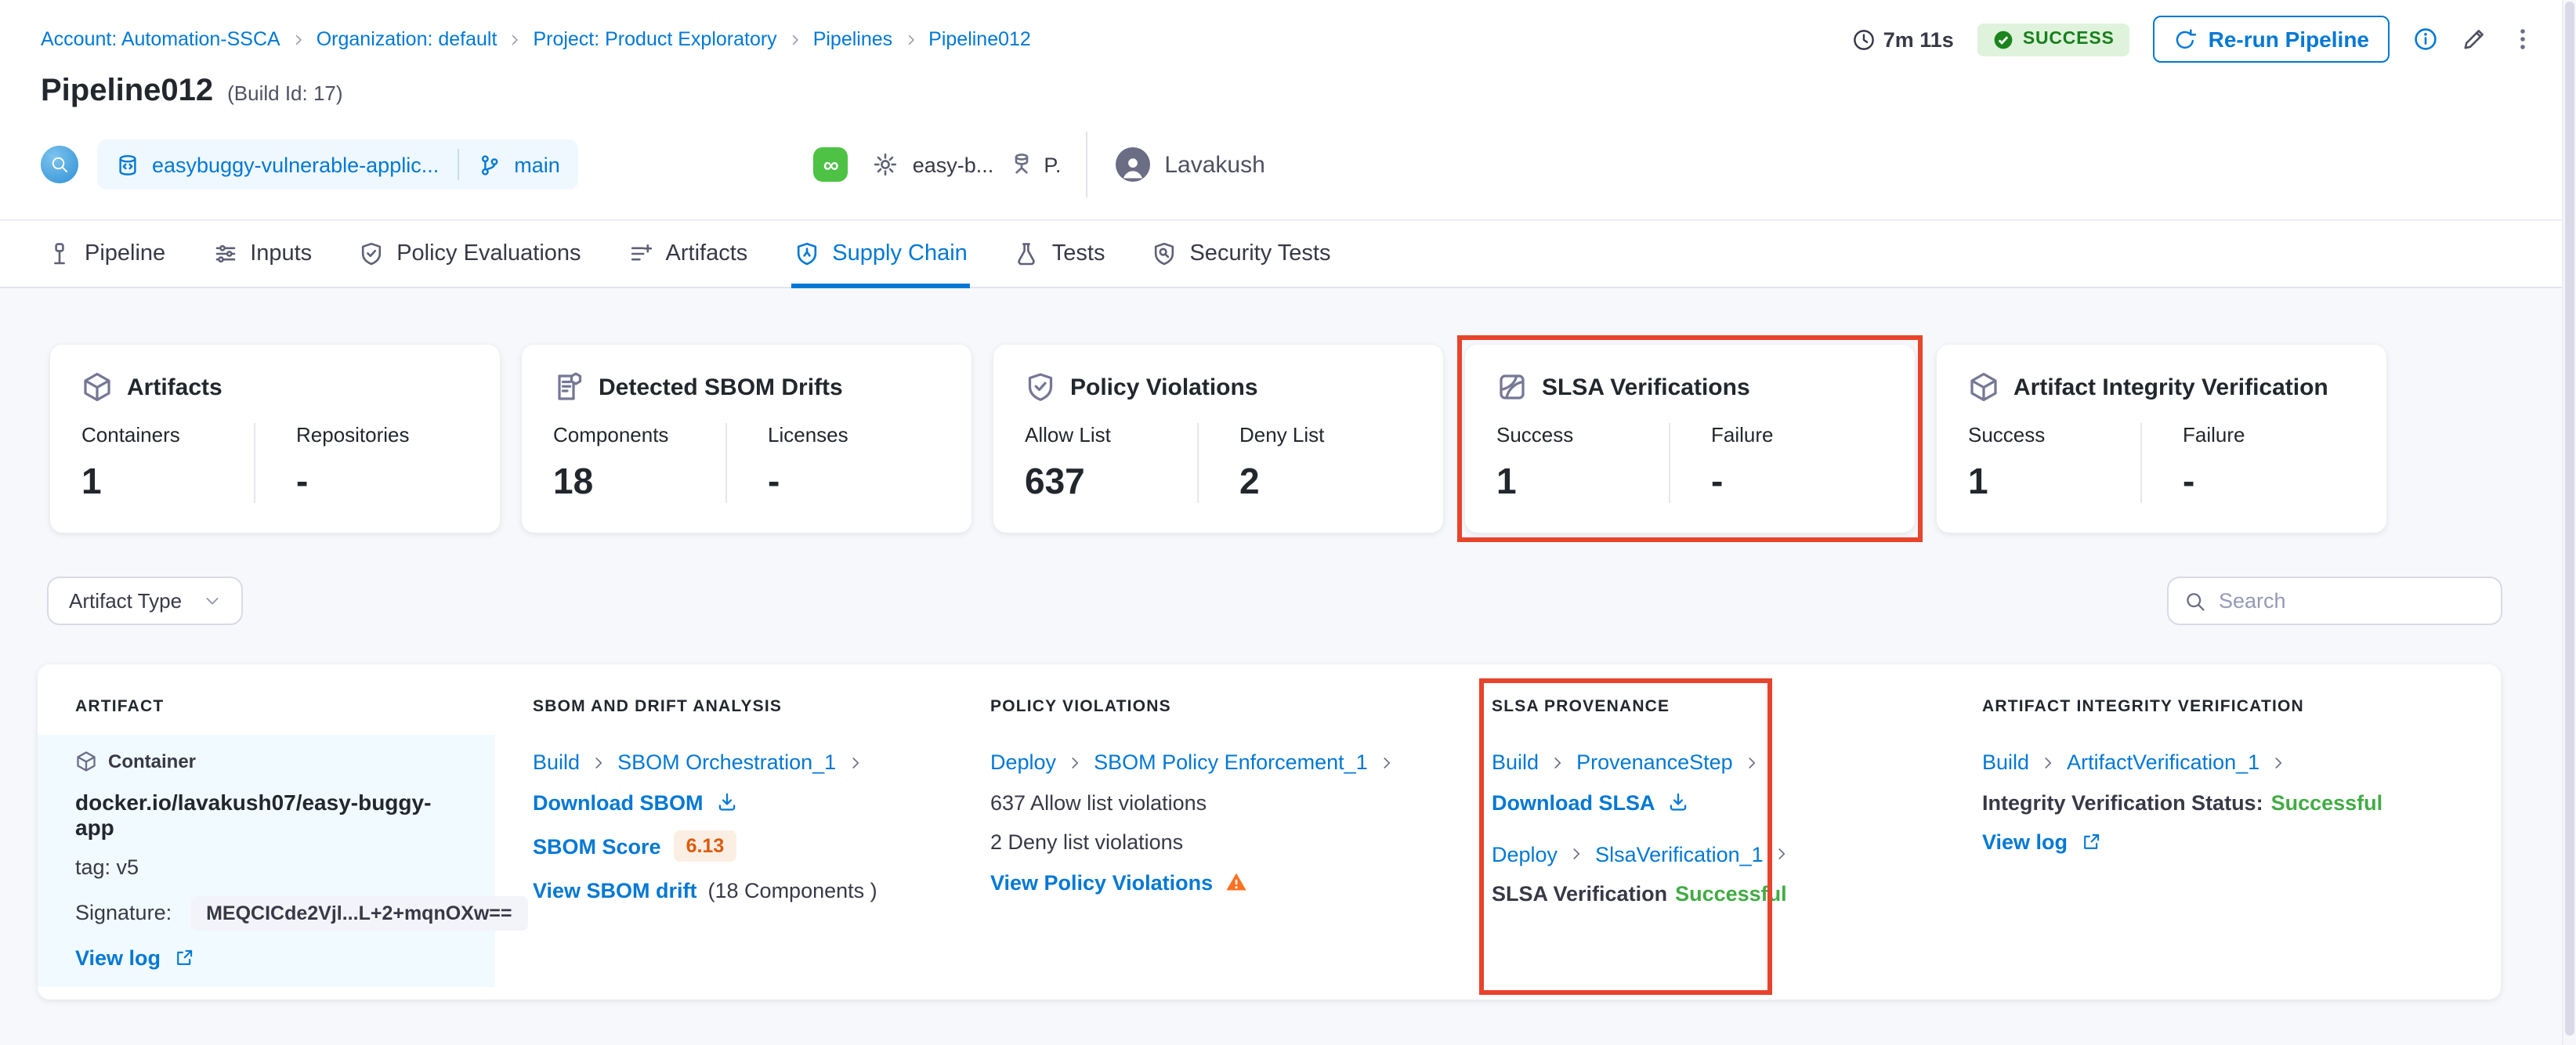 This screenshot has height=1045, width=2576. What do you see at coordinates (285, 93) in the screenshot?
I see `build-id: (Build Id: 17)` at bounding box center [285, 93].